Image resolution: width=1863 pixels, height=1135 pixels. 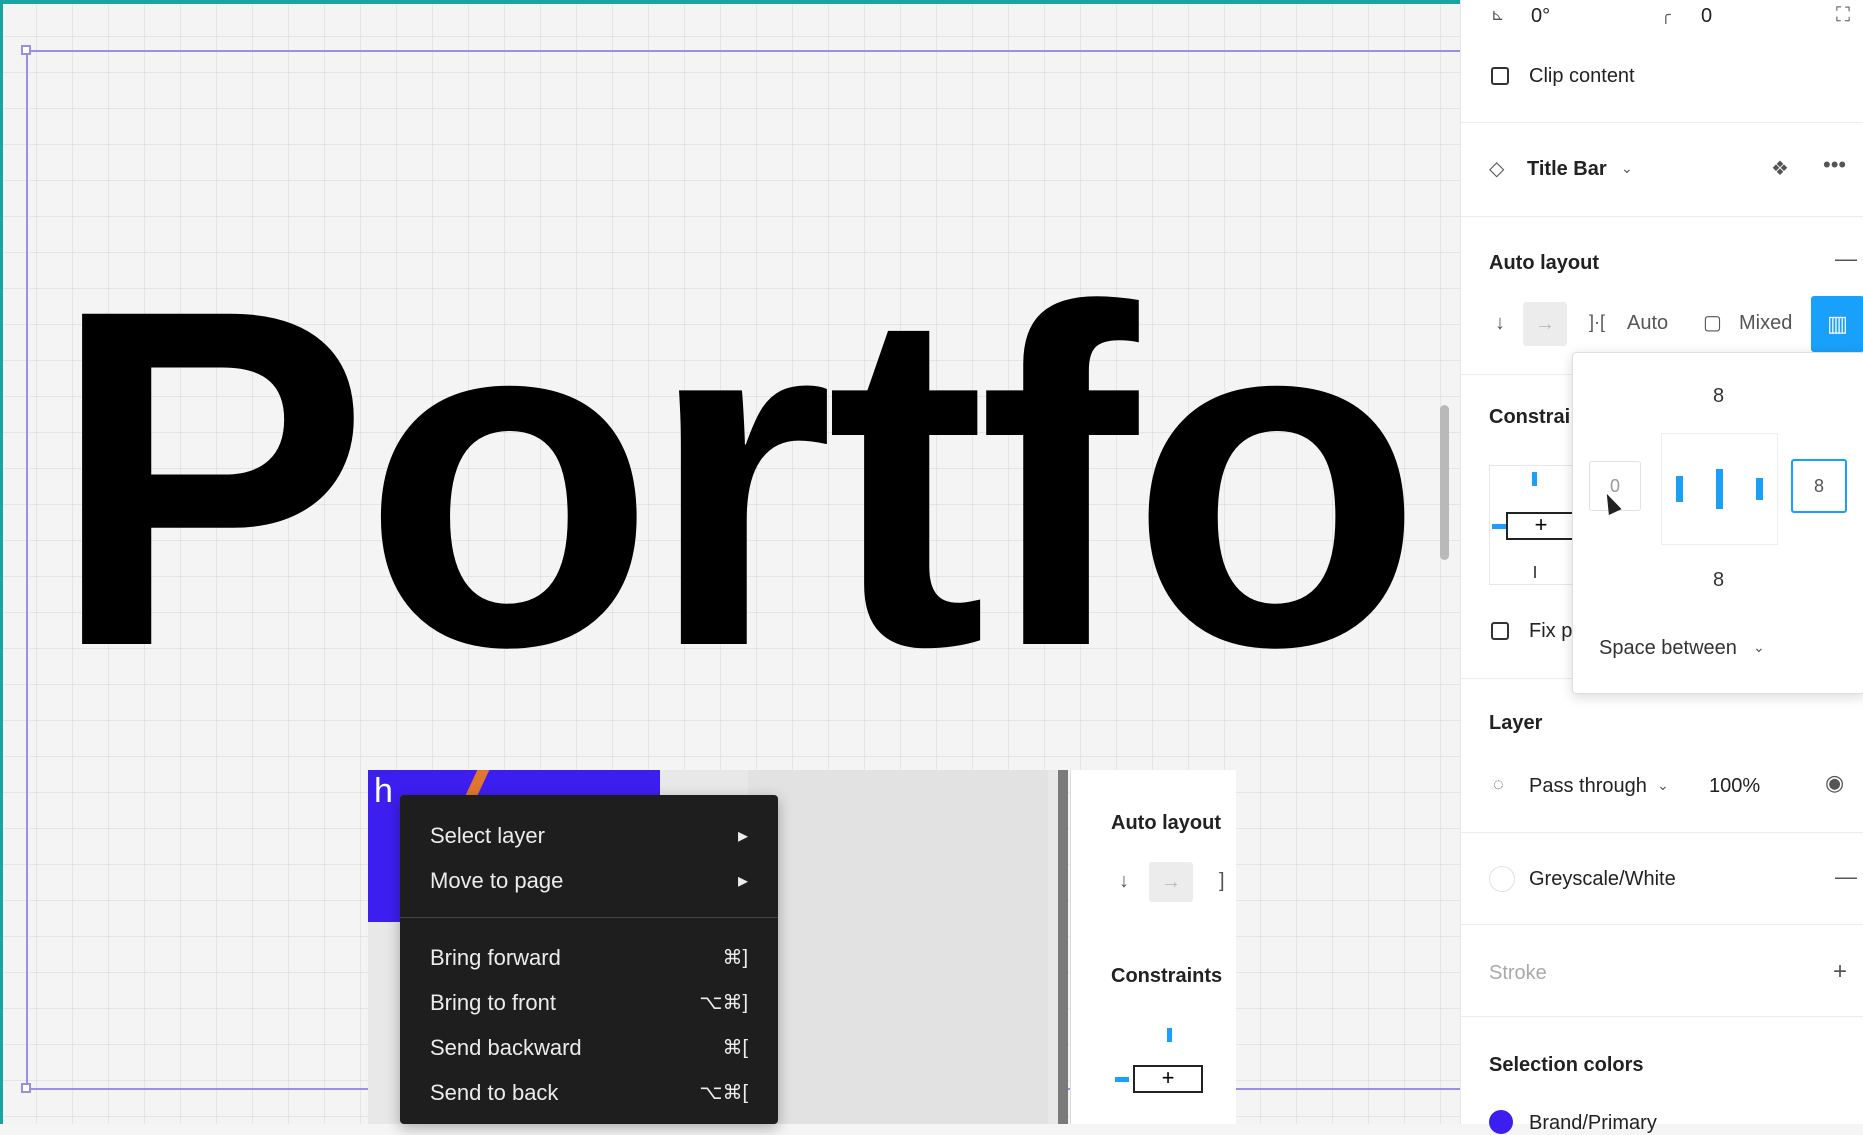 What do you see at coordinates (1500, 631) in the screenshot?
I see `fix-position-checkbox` at bounding box center [1500, 631].